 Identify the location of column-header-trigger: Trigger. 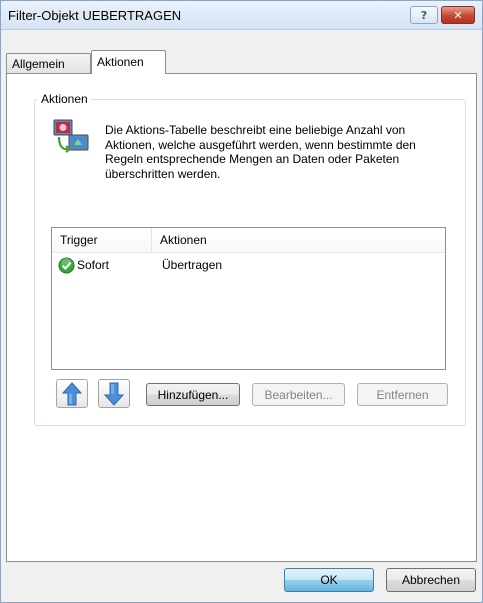
(102, 240).